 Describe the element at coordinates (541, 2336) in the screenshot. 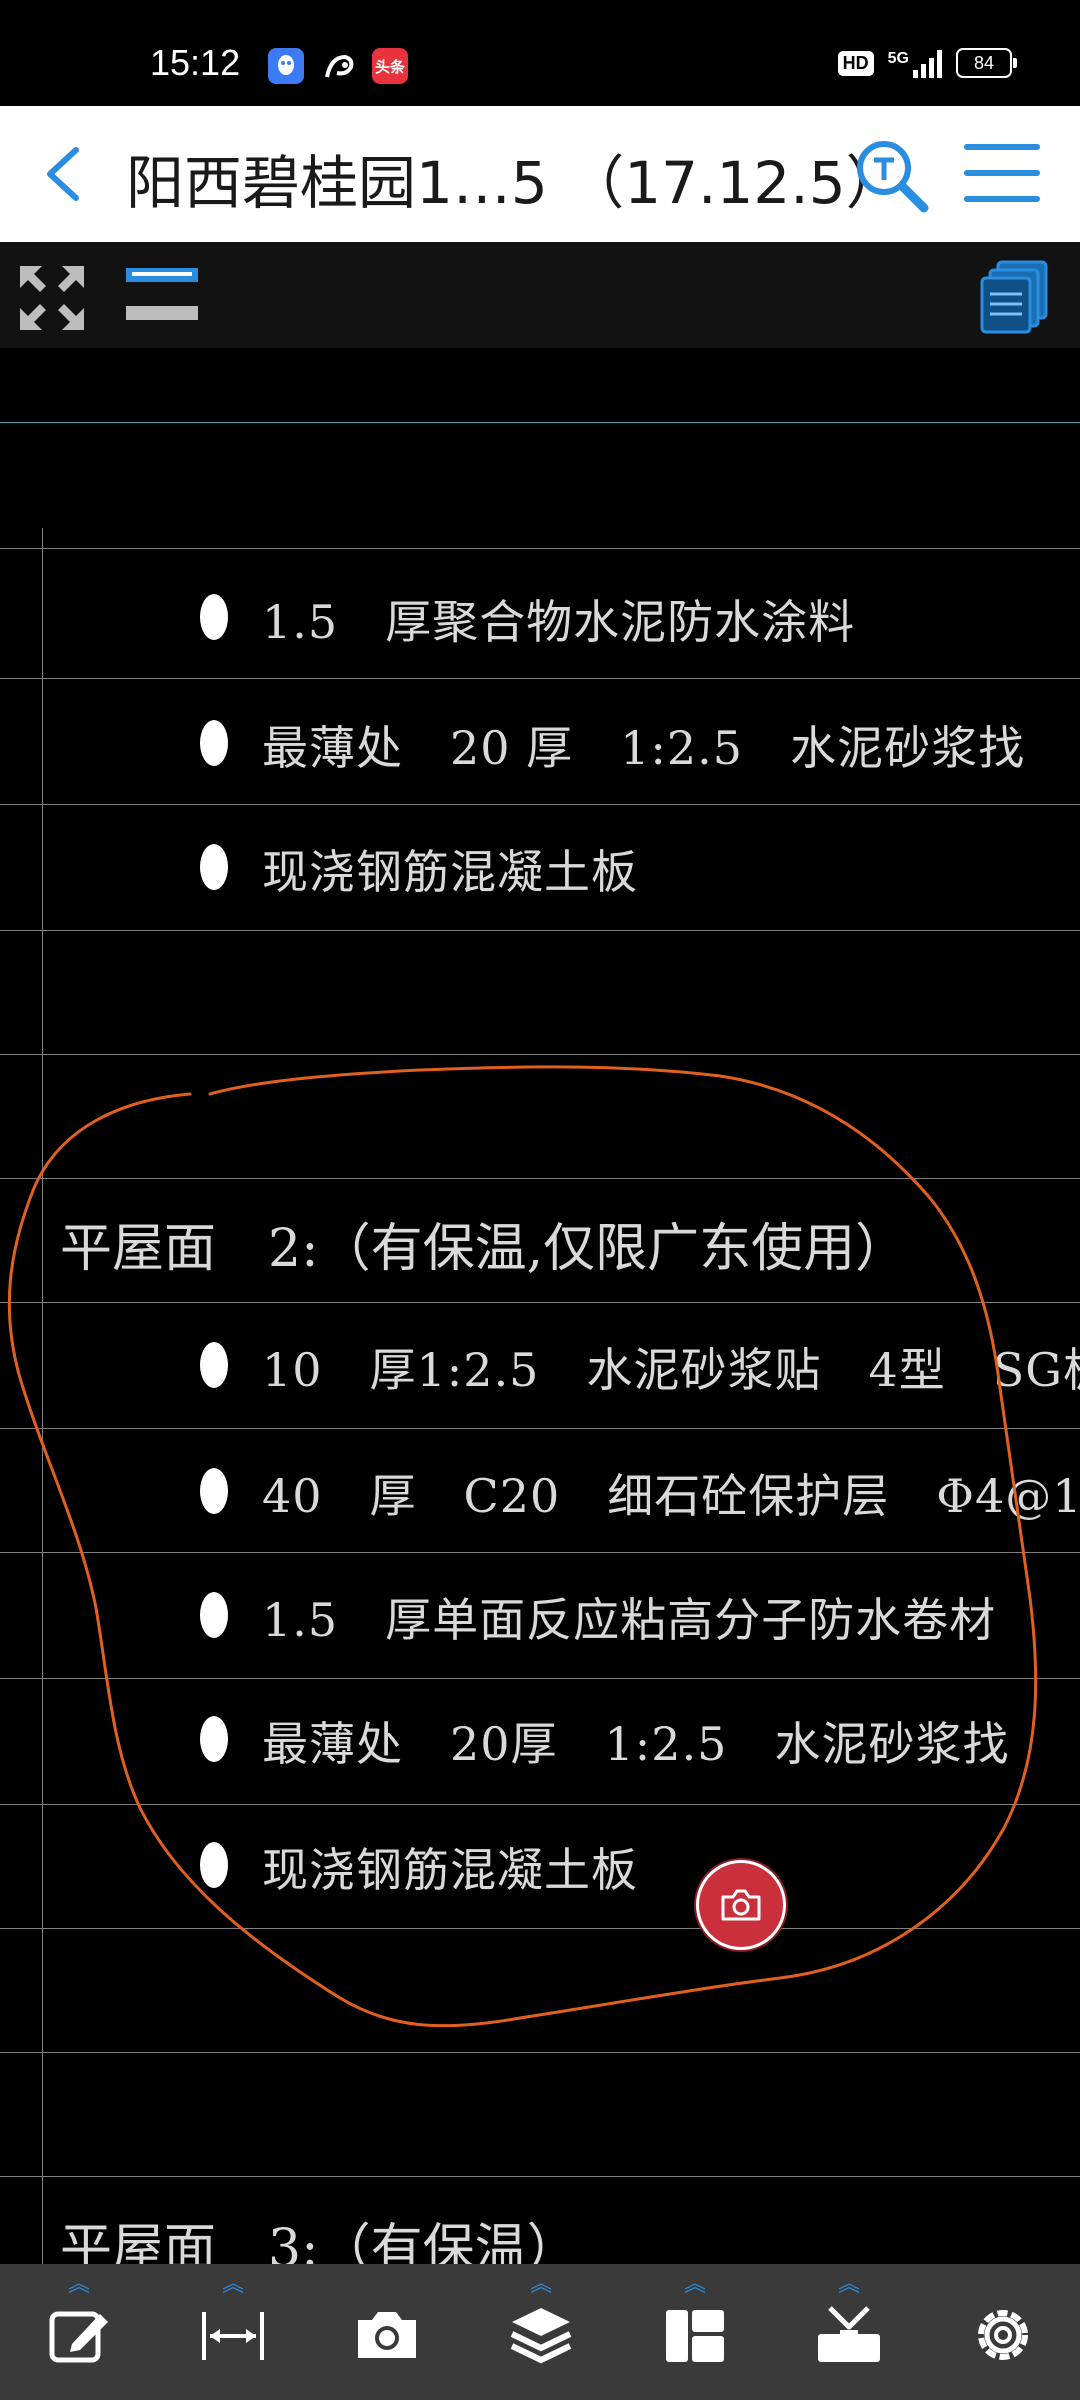

I see `layers-icon` at that location.